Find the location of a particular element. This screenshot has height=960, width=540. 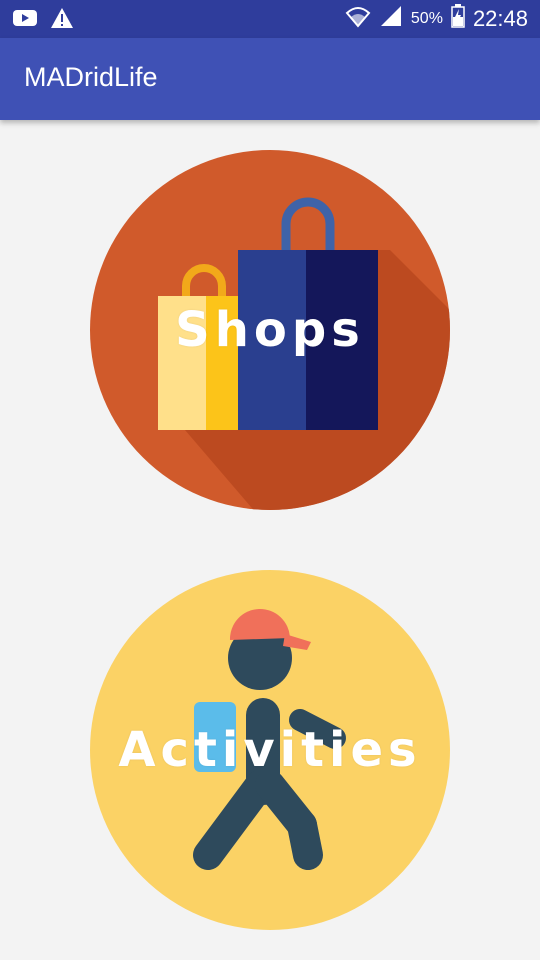

shops-label: Shops is located at coordinates (270, 330).